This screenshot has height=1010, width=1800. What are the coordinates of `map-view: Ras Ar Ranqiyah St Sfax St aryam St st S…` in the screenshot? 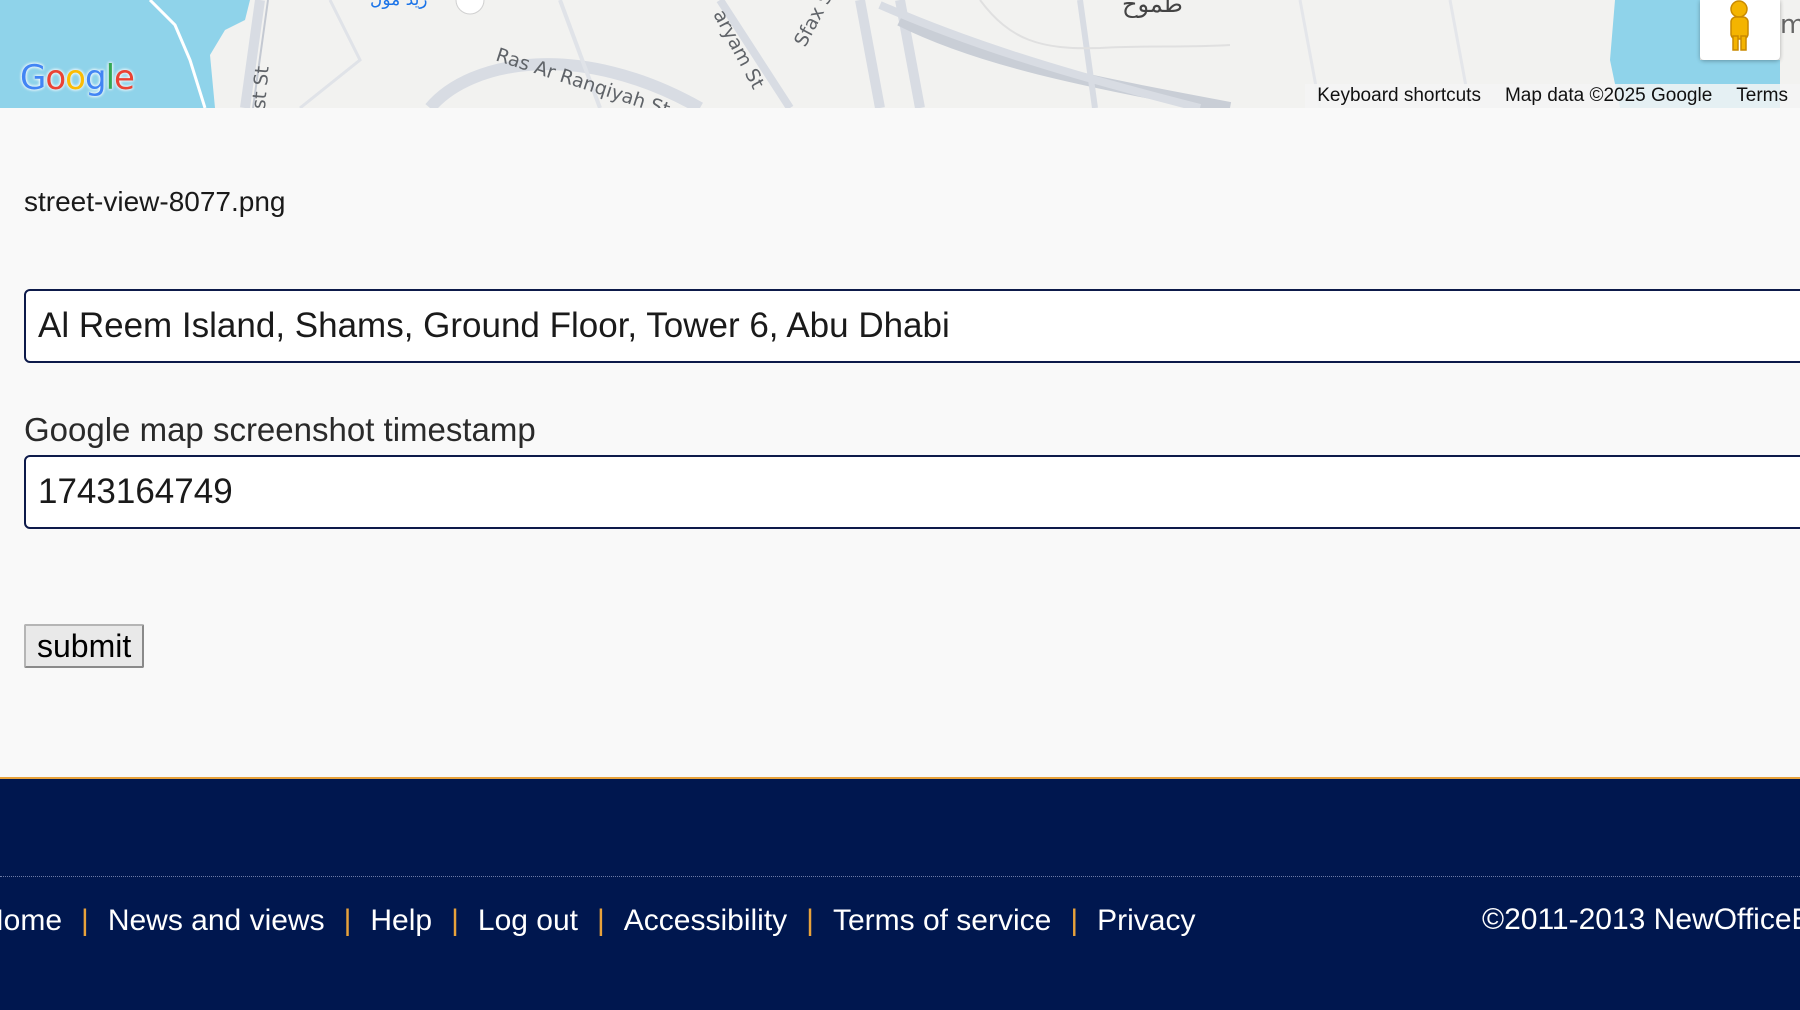 It's located at (900, 54).